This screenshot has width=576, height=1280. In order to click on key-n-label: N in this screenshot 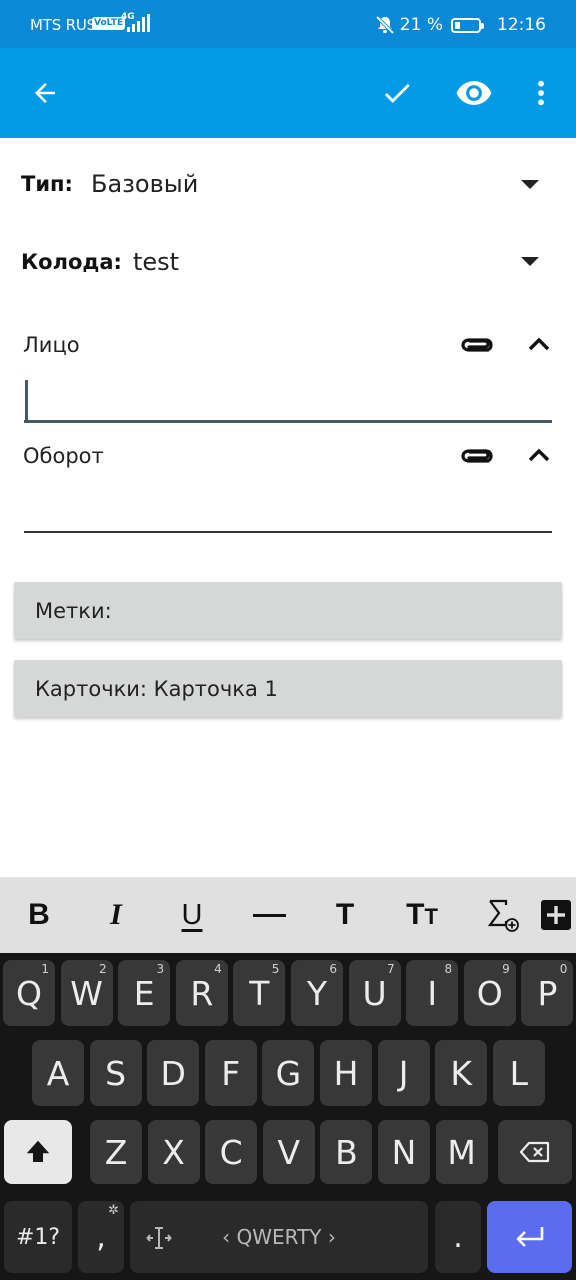, I will do `click(404, 1152)`.